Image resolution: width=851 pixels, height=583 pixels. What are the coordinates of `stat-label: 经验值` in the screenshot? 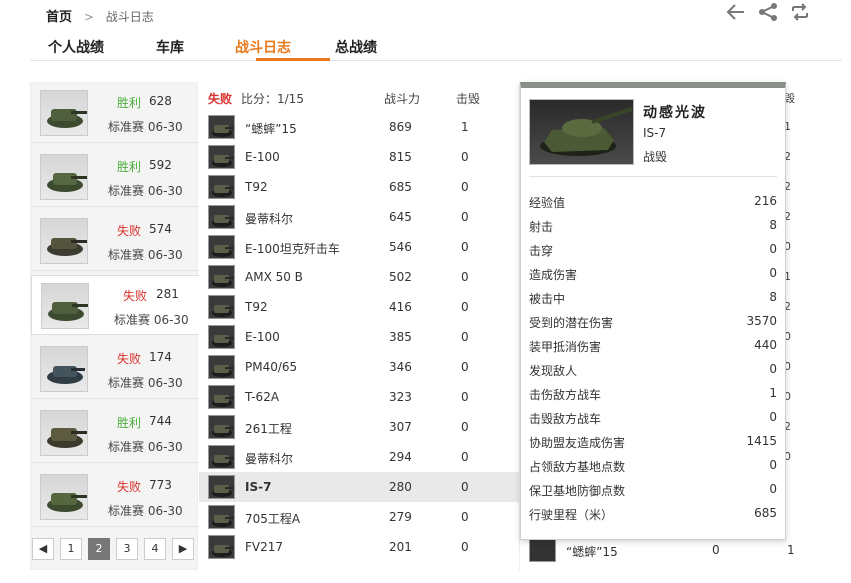 It's located at (547, 203).